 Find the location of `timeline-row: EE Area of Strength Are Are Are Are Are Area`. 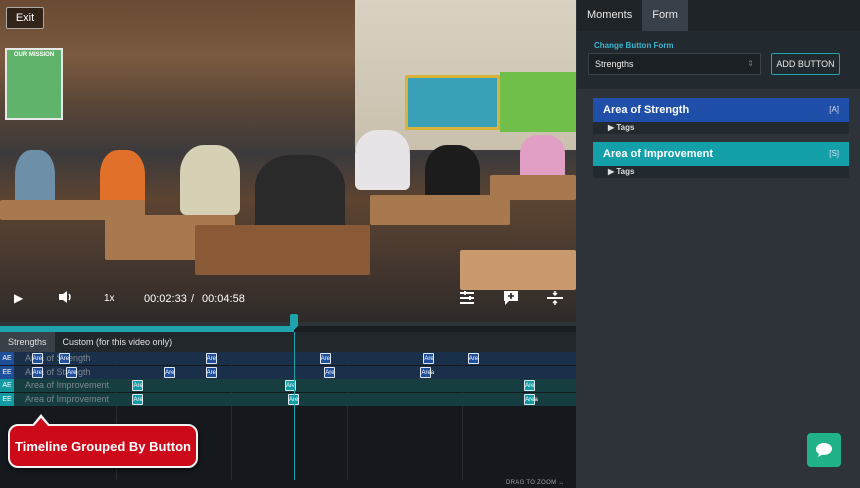

timeline-row: EE Area of Strength Are Are Are Are Are Area is located at coordinates (288, 372).